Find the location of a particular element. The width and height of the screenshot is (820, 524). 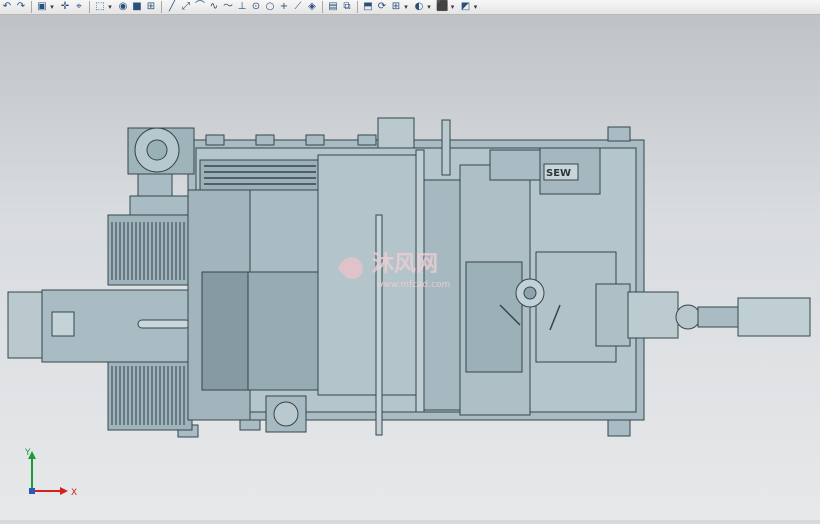

bearing-block is located at coordinates (160, 206).